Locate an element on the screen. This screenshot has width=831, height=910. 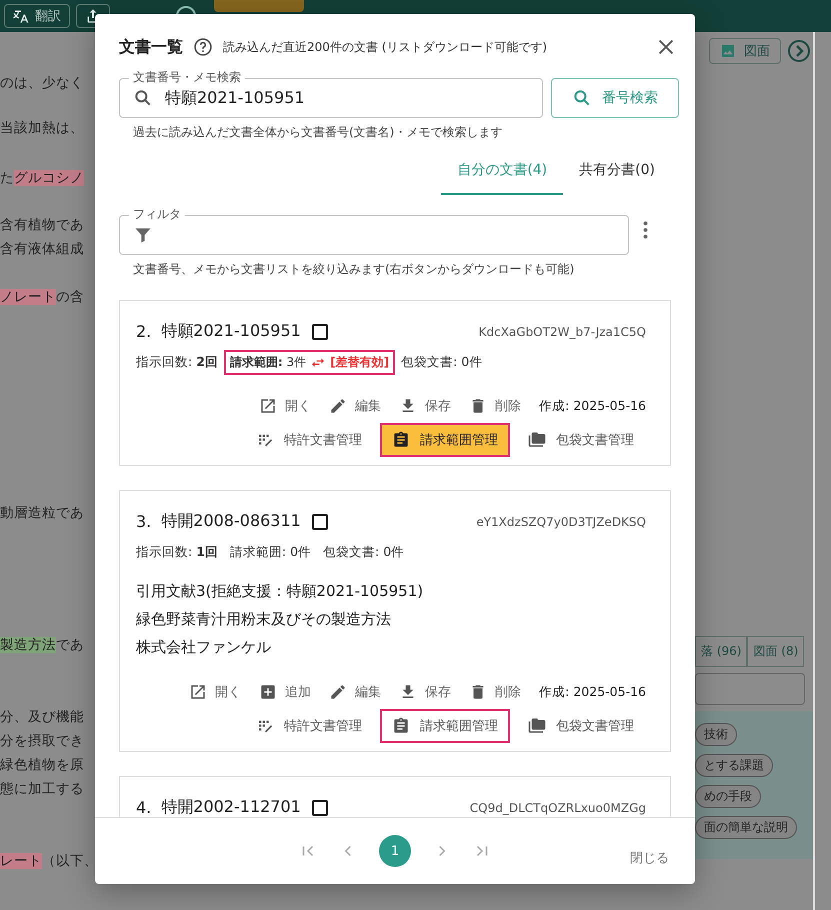
document-text: 緑色植物を原 is located at coordinates (42, 765).